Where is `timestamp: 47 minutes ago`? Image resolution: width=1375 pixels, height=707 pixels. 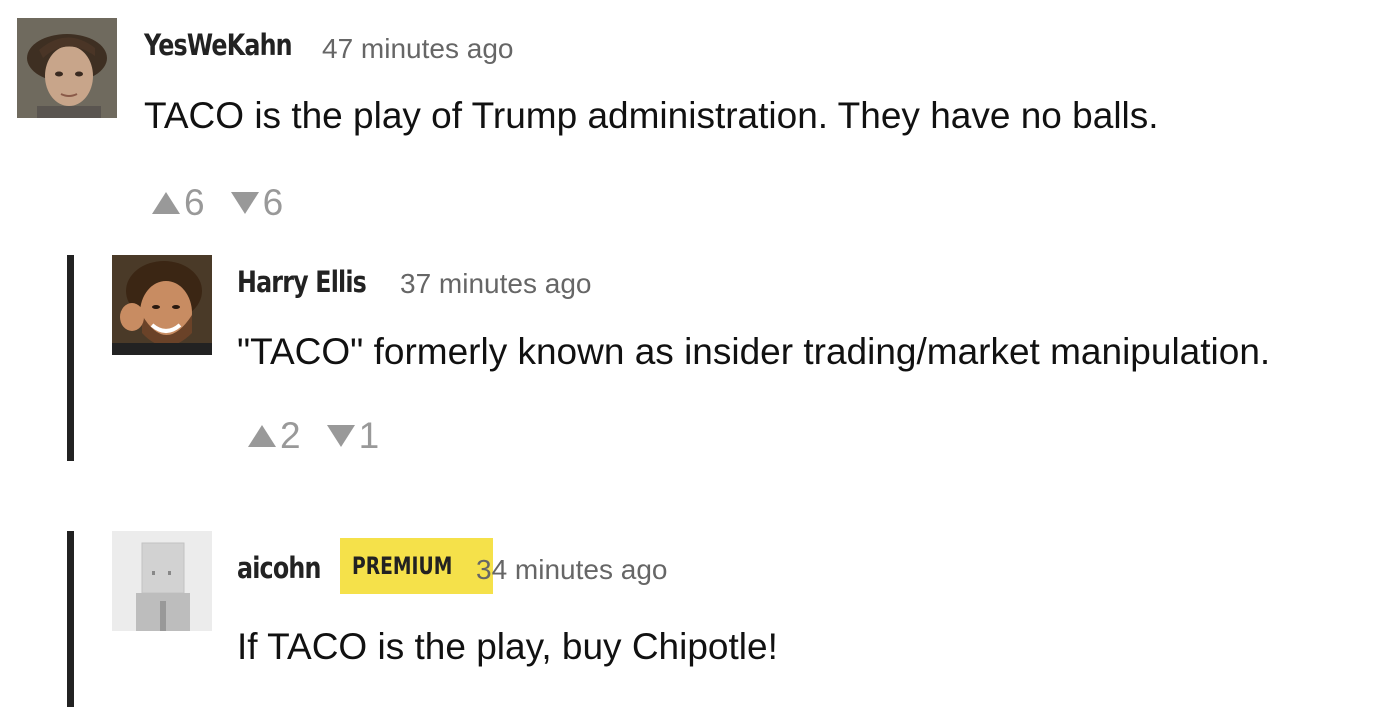
timestamp: 47 minutes ago is located at coordinates (417, 49).